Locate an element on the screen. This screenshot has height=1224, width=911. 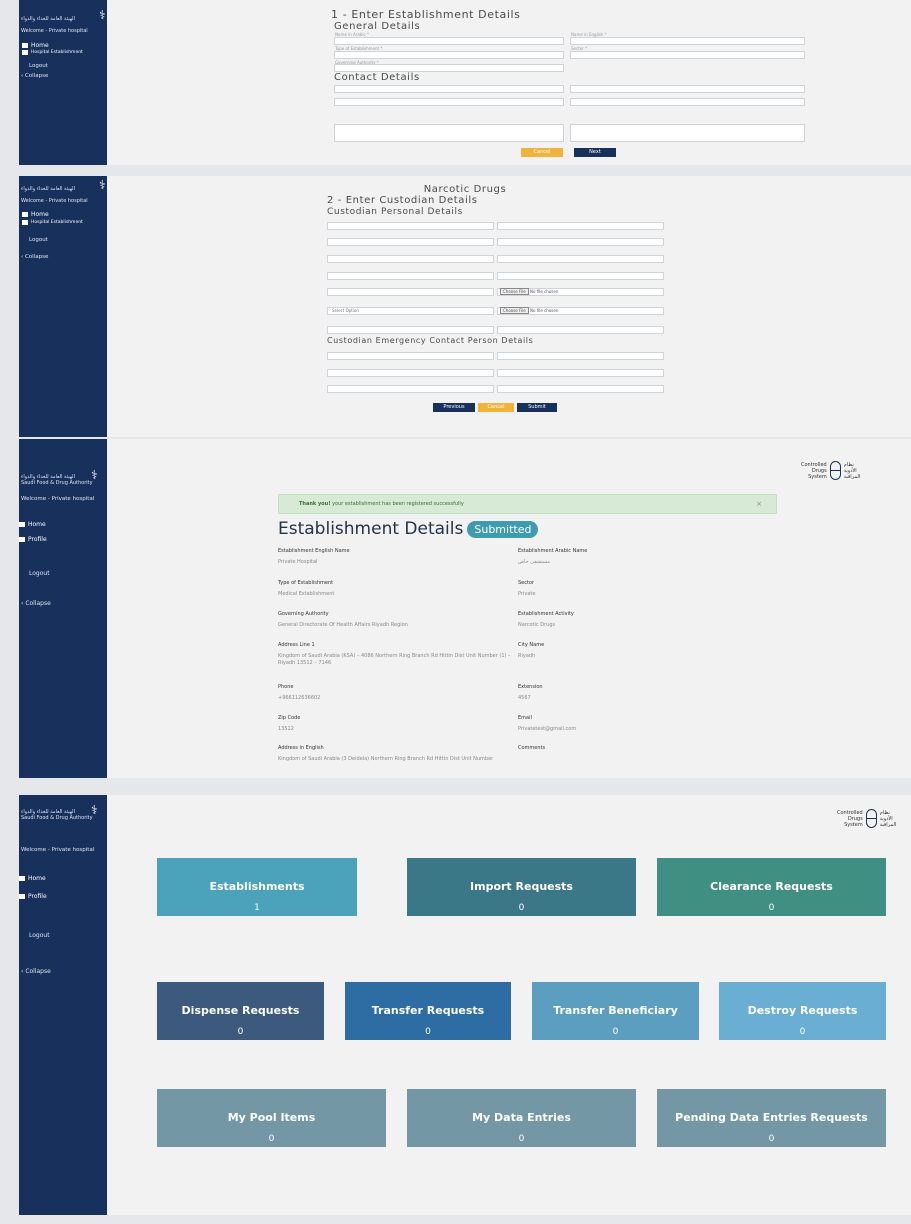
dashboard-card-establishments: Establishments 1 is located at coordinates (257, 887).